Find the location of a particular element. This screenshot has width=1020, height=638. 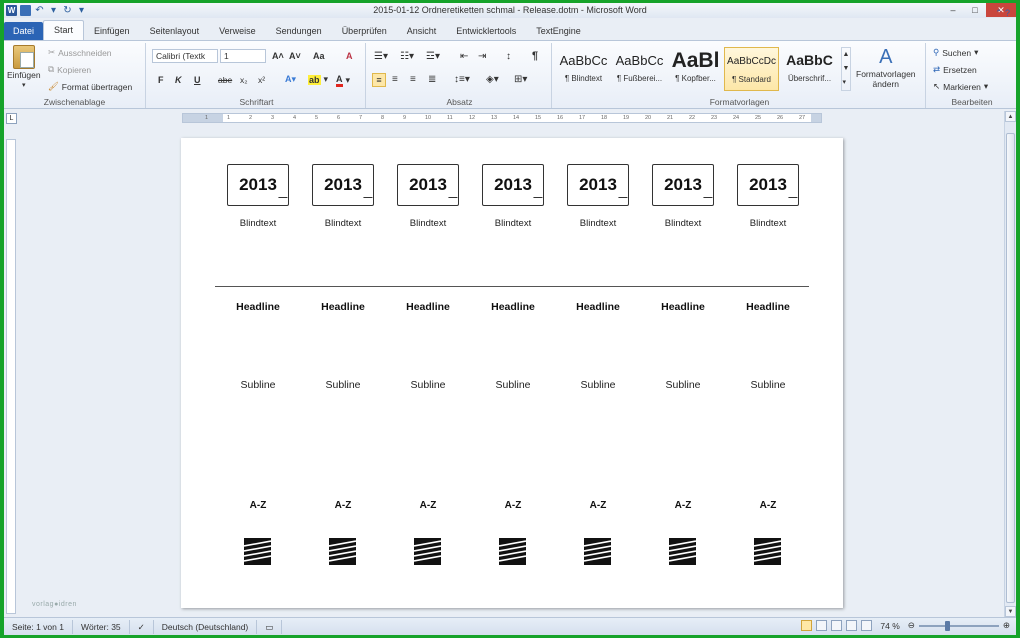

zoom-slider is located at coordinates (958, 625).